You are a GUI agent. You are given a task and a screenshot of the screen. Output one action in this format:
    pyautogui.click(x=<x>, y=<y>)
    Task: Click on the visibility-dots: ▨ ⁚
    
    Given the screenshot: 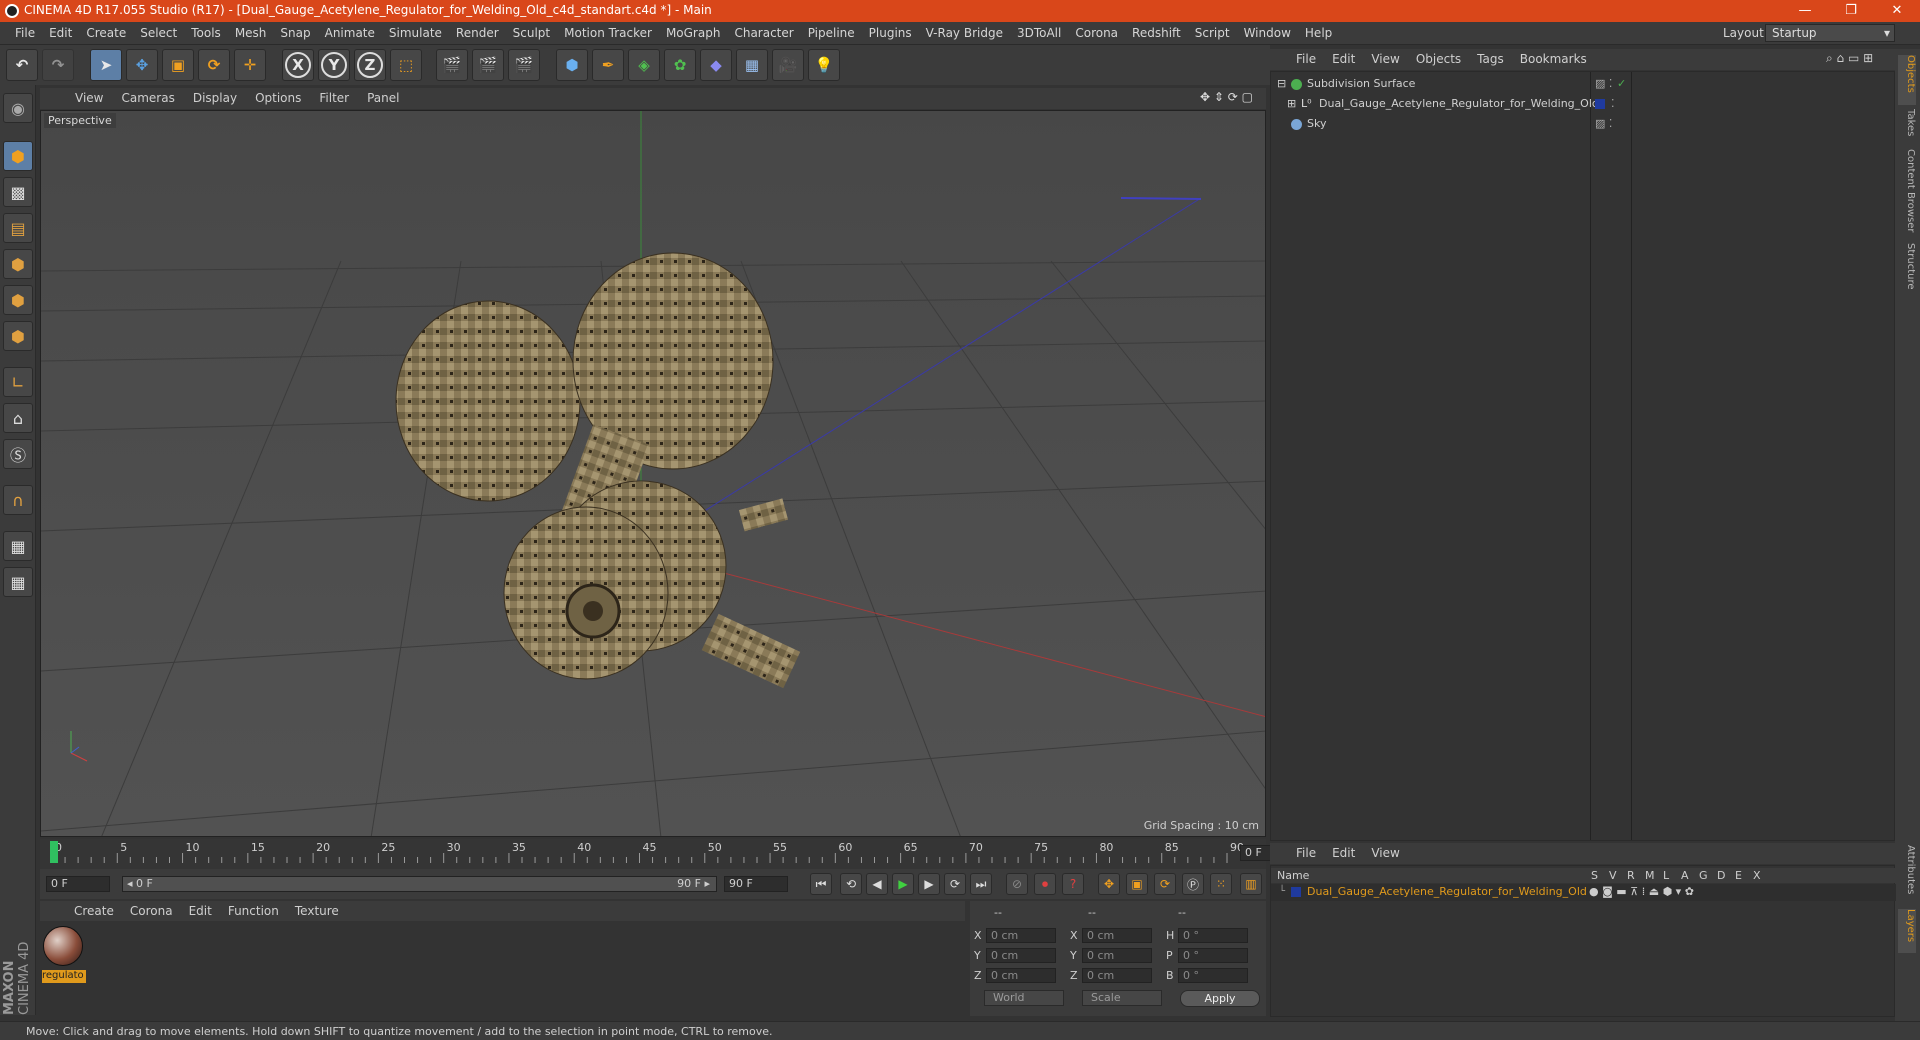 What is the action you would take?
    pyautogui.click(x=1603, y=83)
    